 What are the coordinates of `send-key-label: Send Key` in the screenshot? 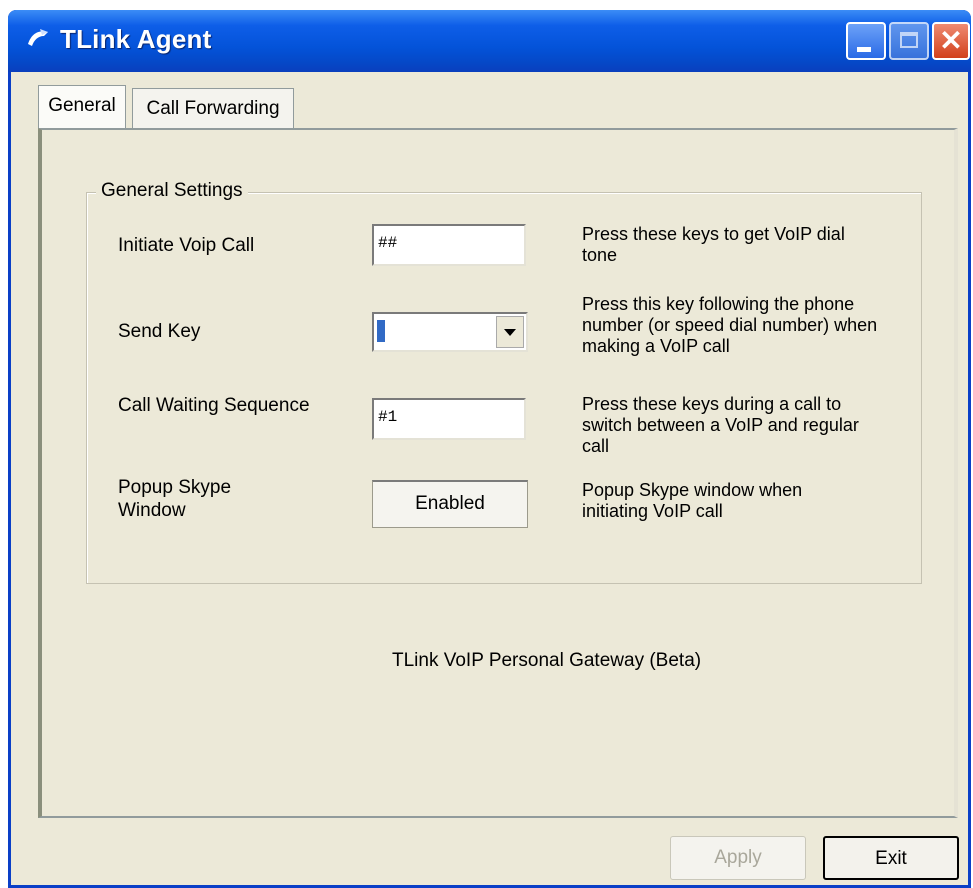 It's located at (159, 331).